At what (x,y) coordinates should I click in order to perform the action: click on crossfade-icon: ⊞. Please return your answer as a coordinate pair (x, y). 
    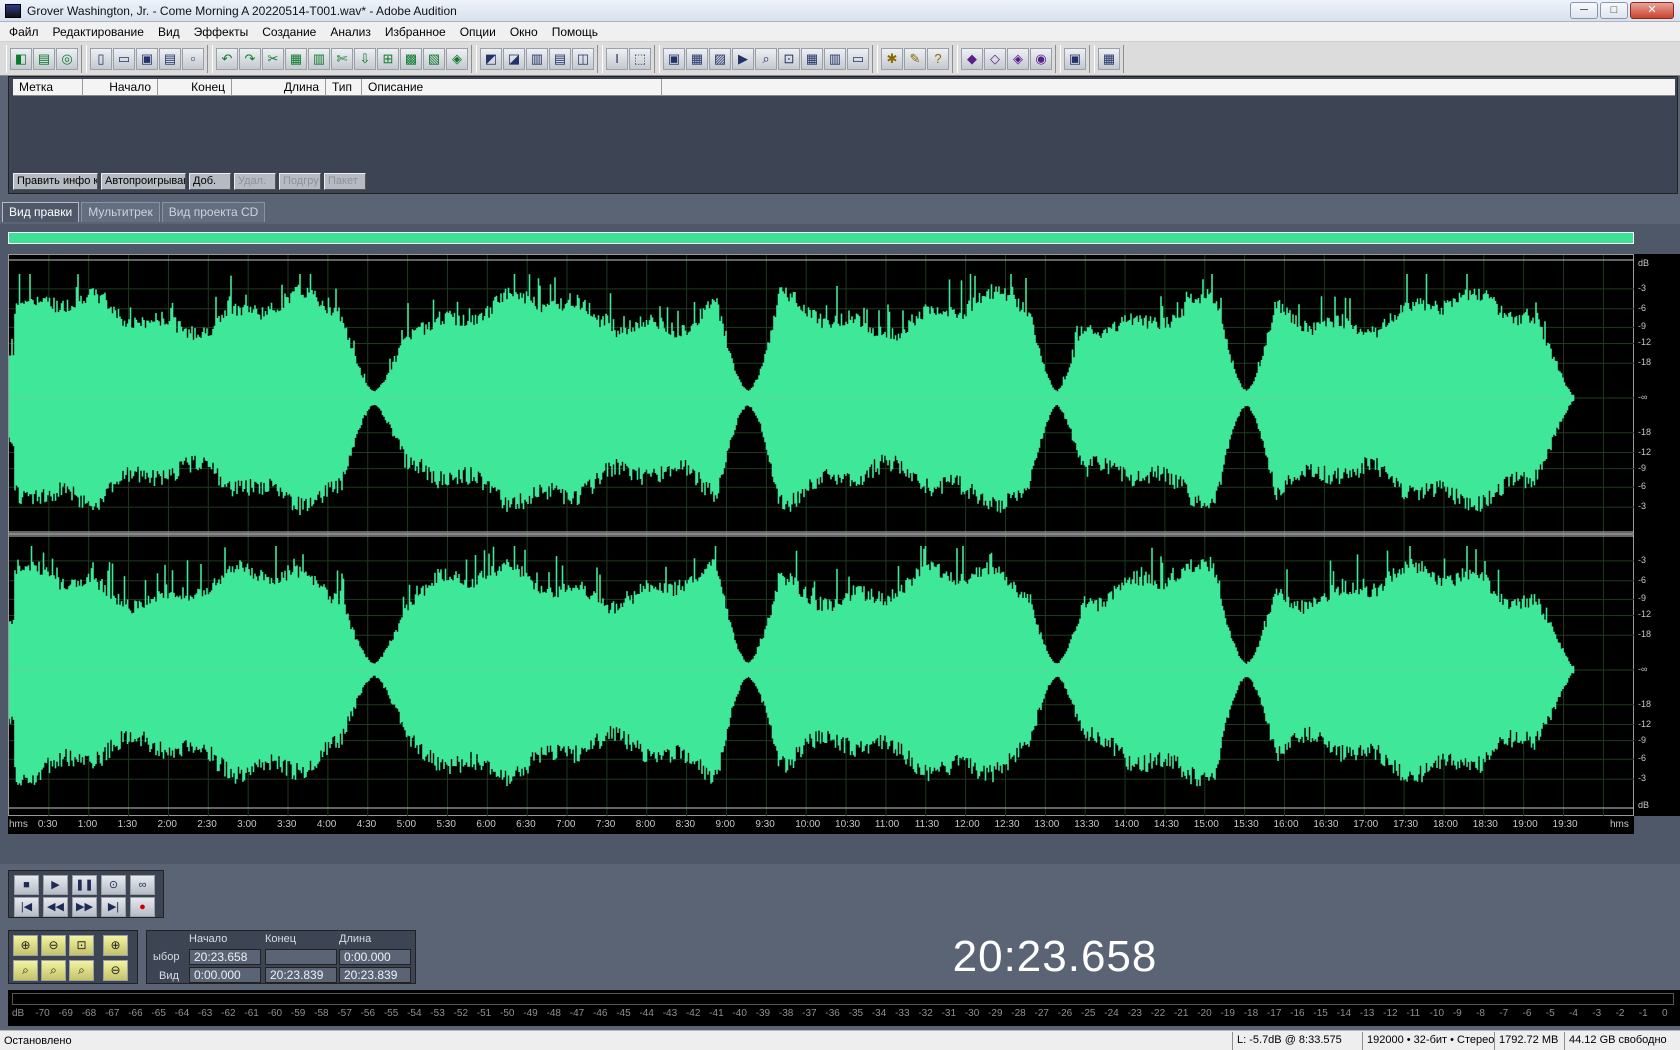
    Looking at the image, I should click on (388, 58).